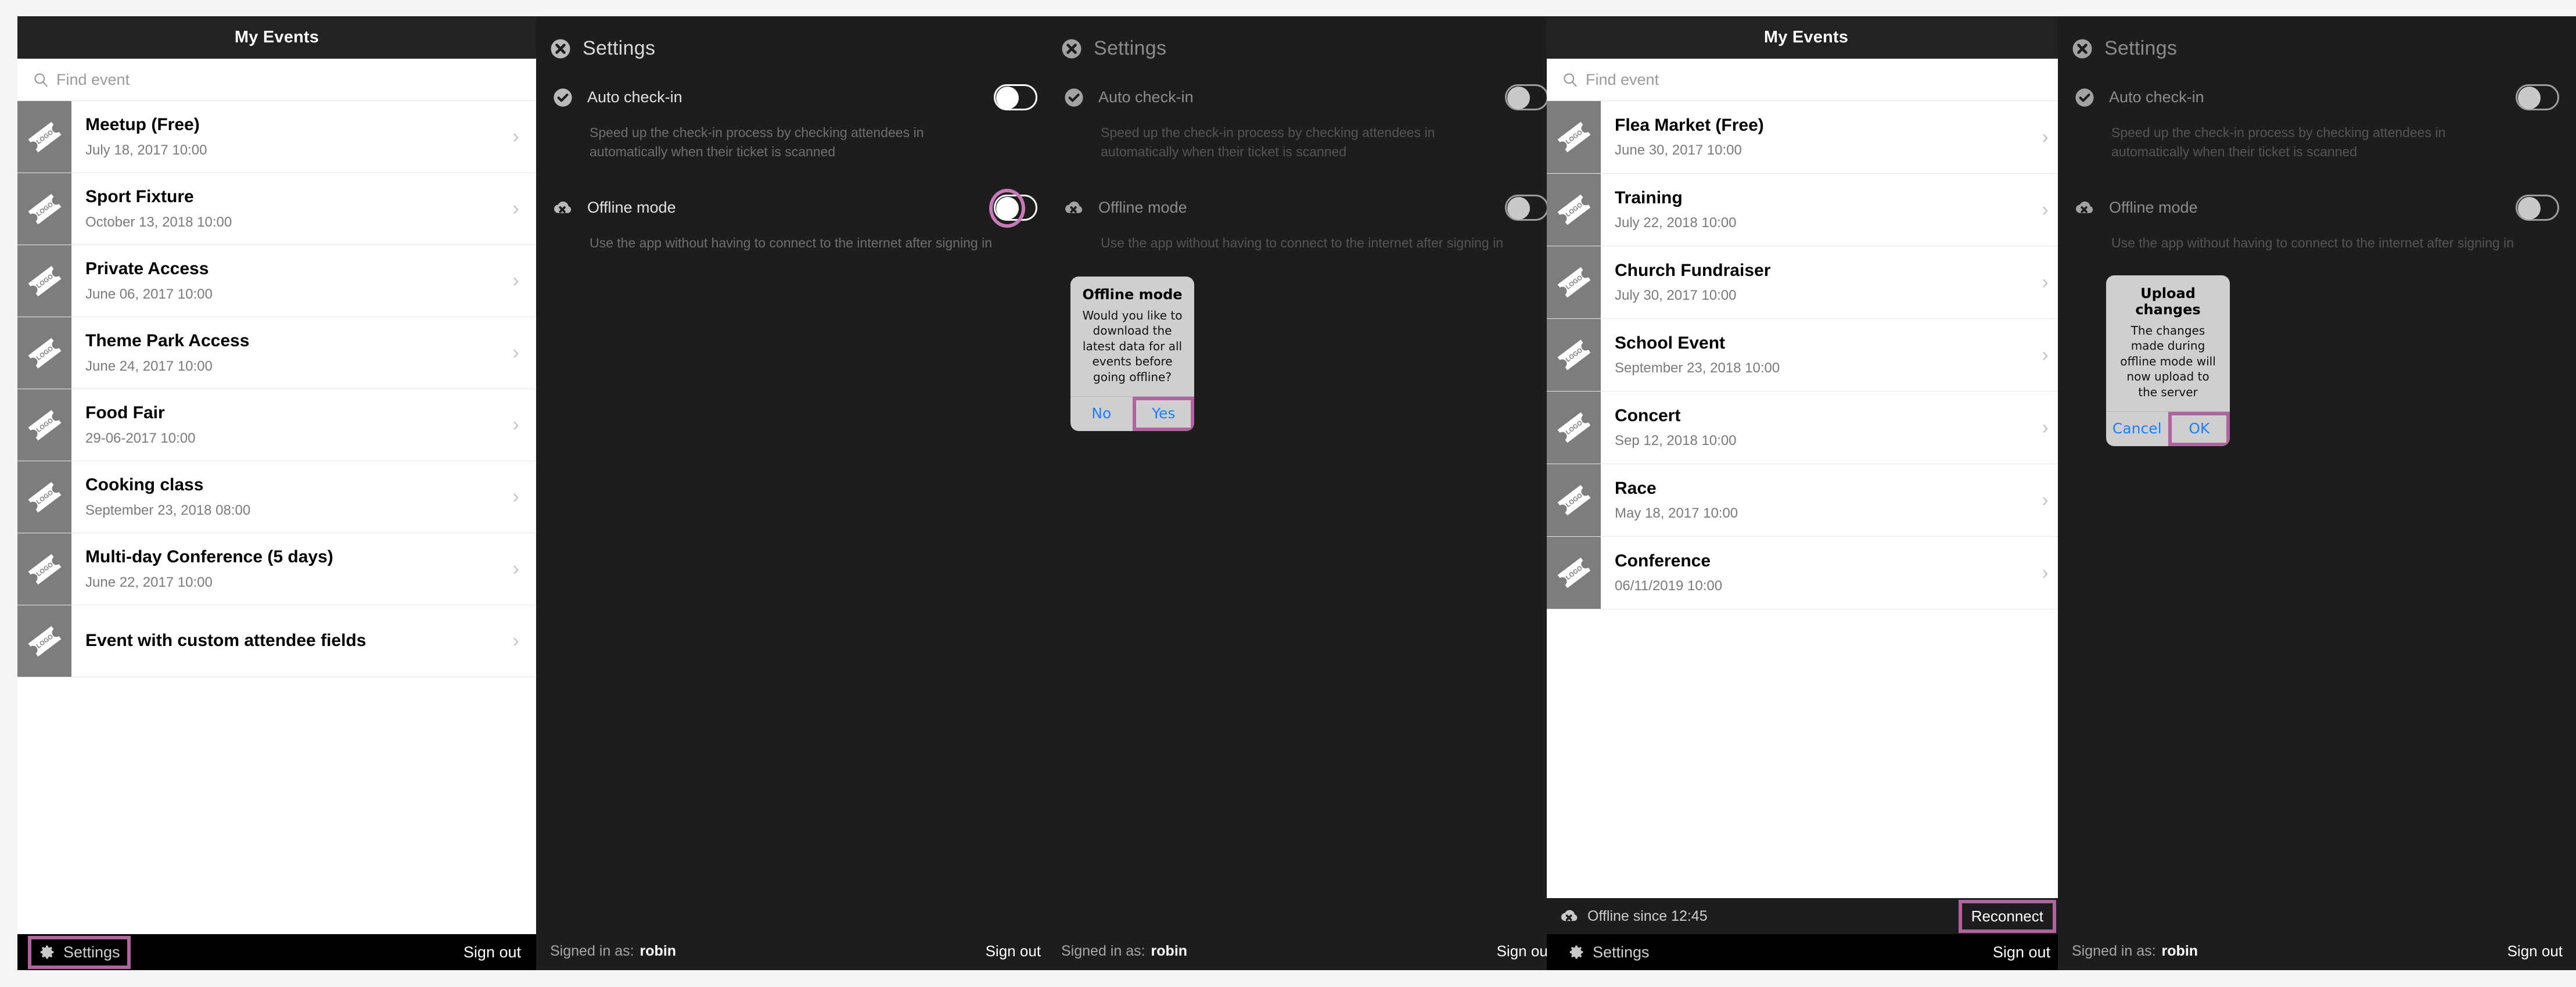 Image resolution: width=2576 pixels, height=987 pixels. Describe the element at coordinates (2137, 429) in the screenshot. I see `dialog-cancel-button: Cancel` at that location.